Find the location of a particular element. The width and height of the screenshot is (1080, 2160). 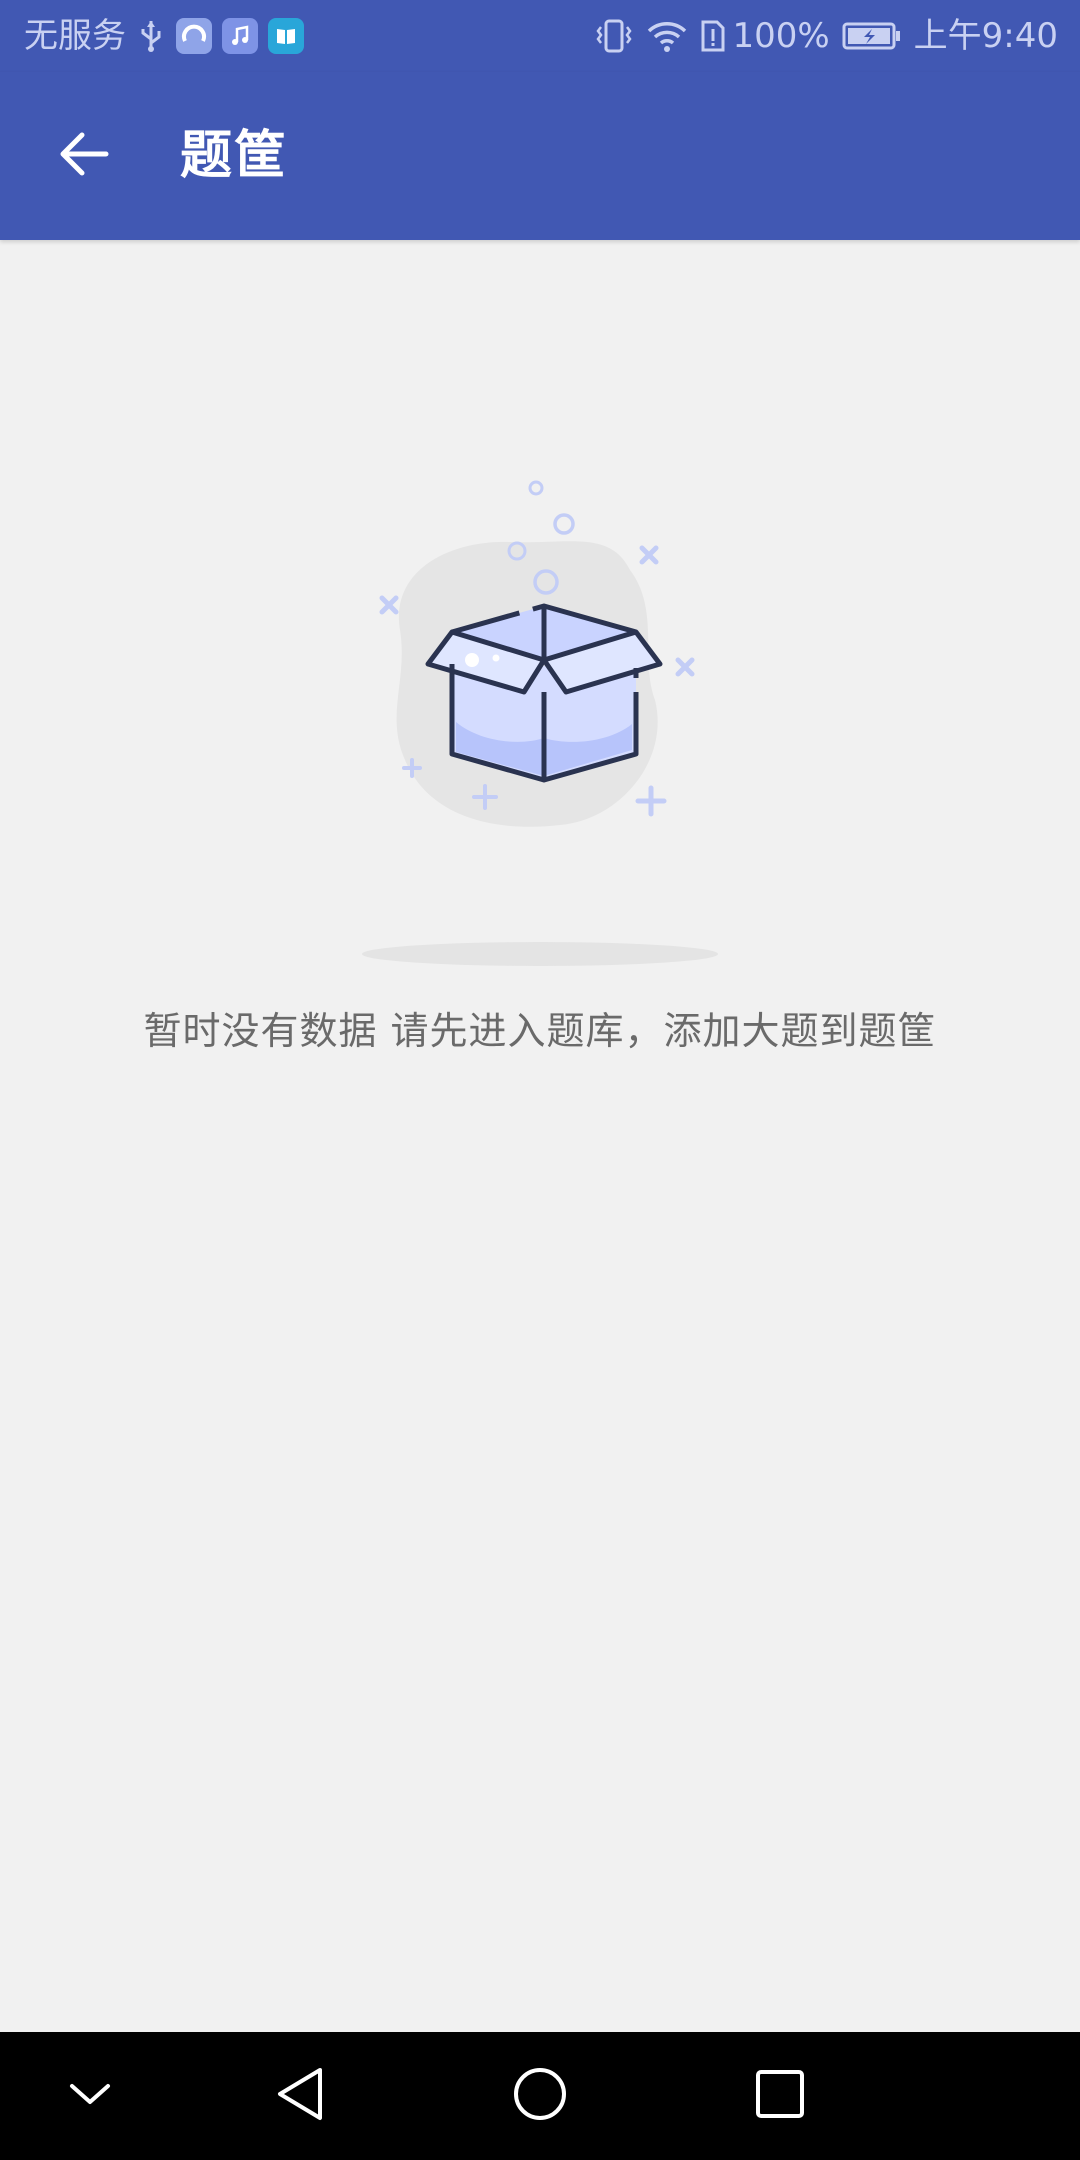

battery-charging-icon is located at coordinates (872, 36).